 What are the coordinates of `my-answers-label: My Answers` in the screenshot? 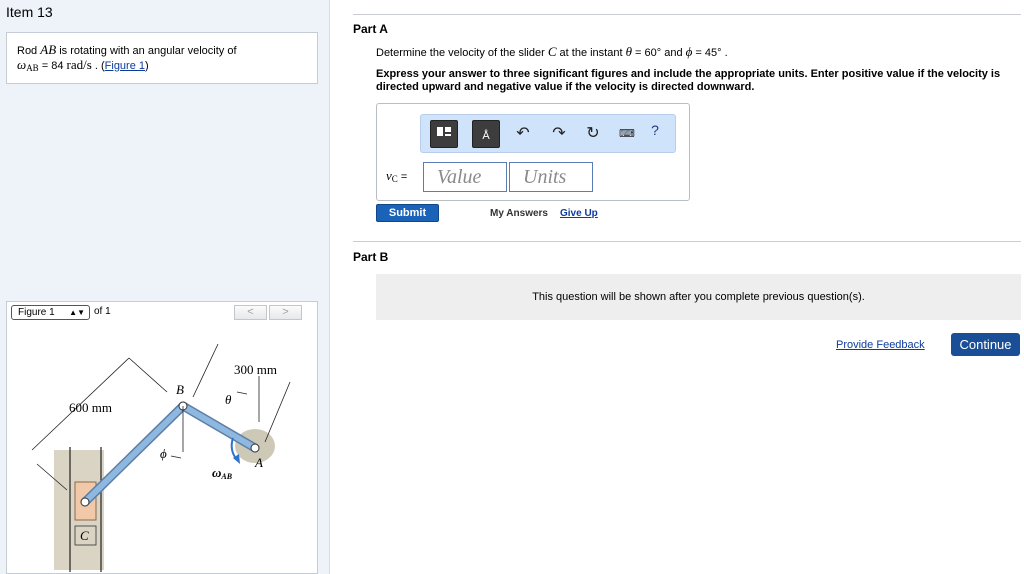 It's located at (519, 213).